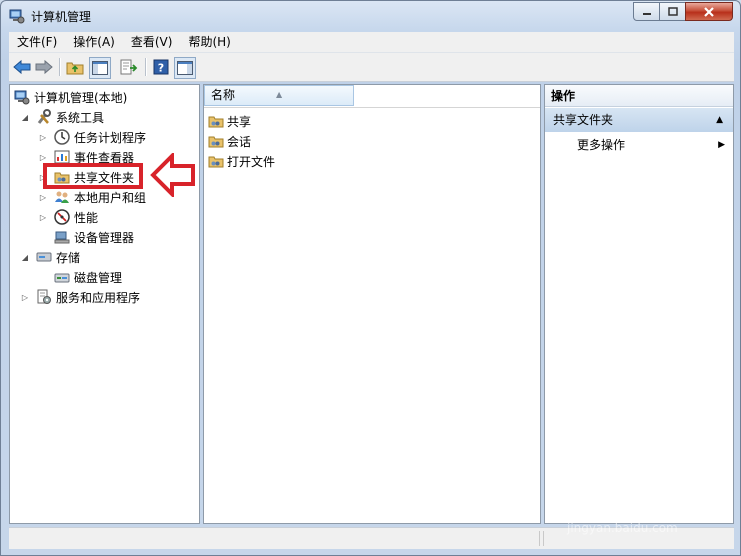 Image resolution: width=741 pixels, height=556 pixels. Describe the element at coordinates (75, 67) in the screenshot. I see `up-folder-icon` at that location.